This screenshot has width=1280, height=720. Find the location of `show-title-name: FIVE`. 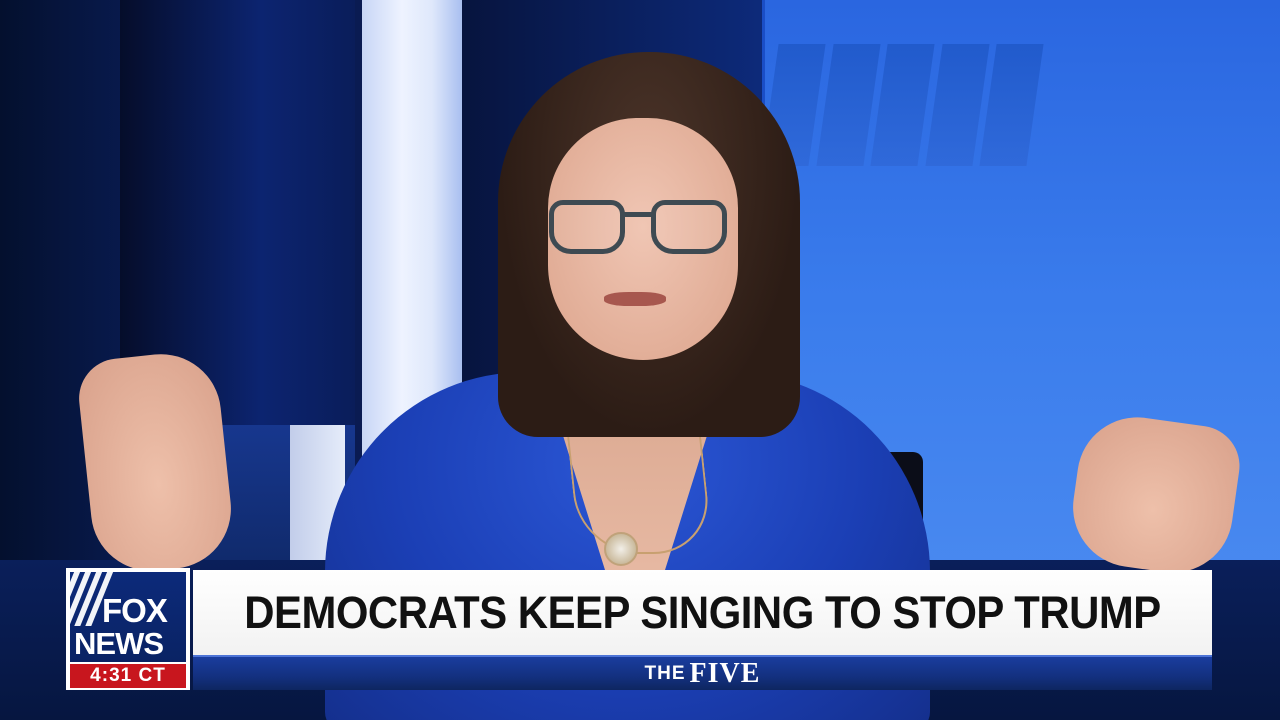

show-title-name: FIVE is located at coordinates (725, 673).